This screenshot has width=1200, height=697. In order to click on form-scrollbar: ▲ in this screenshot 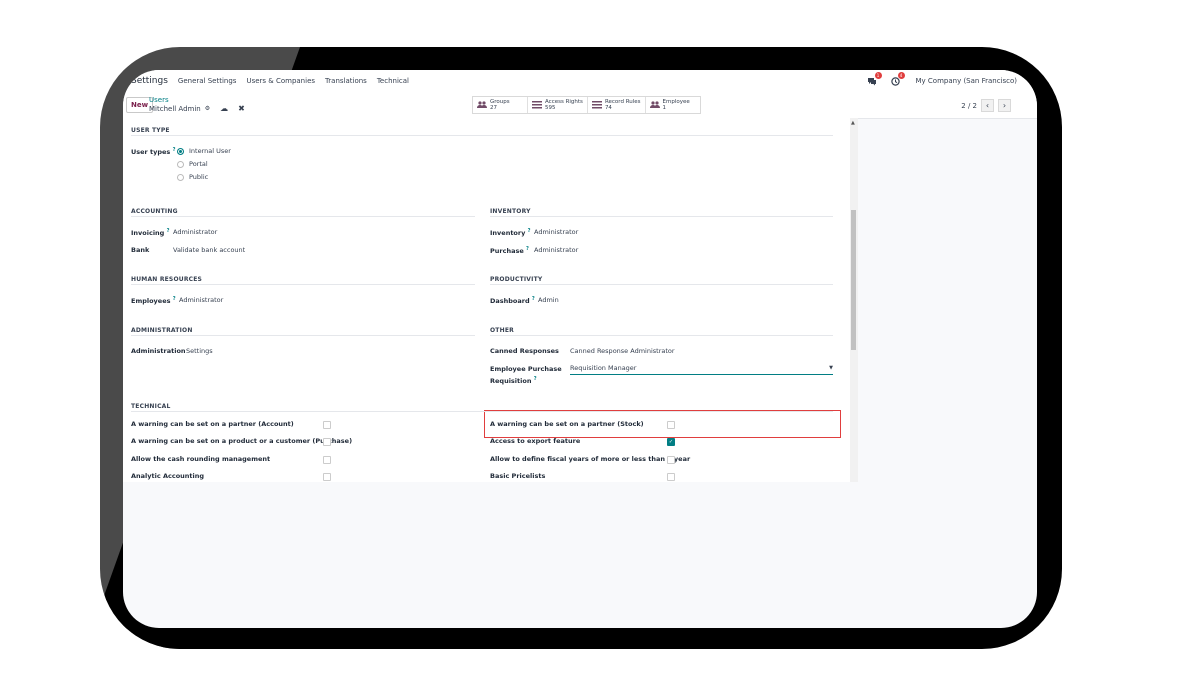, I will do `click(854, 300)`.